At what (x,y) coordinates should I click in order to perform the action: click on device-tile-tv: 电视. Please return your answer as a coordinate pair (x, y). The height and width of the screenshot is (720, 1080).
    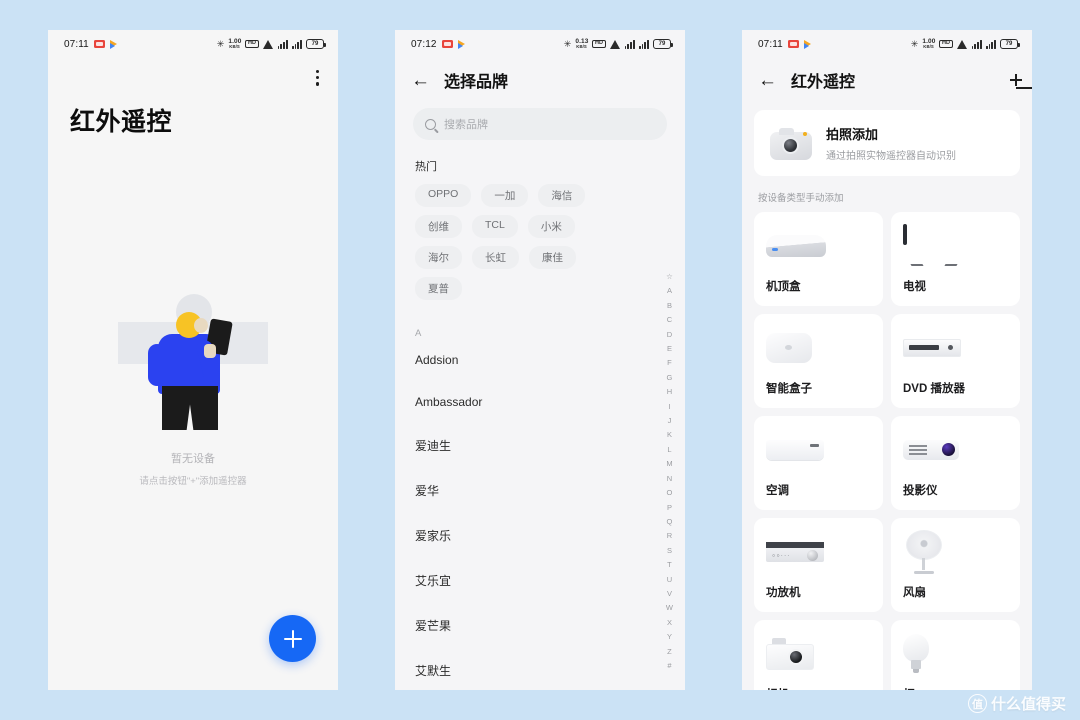
    Looking at the image, I should click on (955, 259).